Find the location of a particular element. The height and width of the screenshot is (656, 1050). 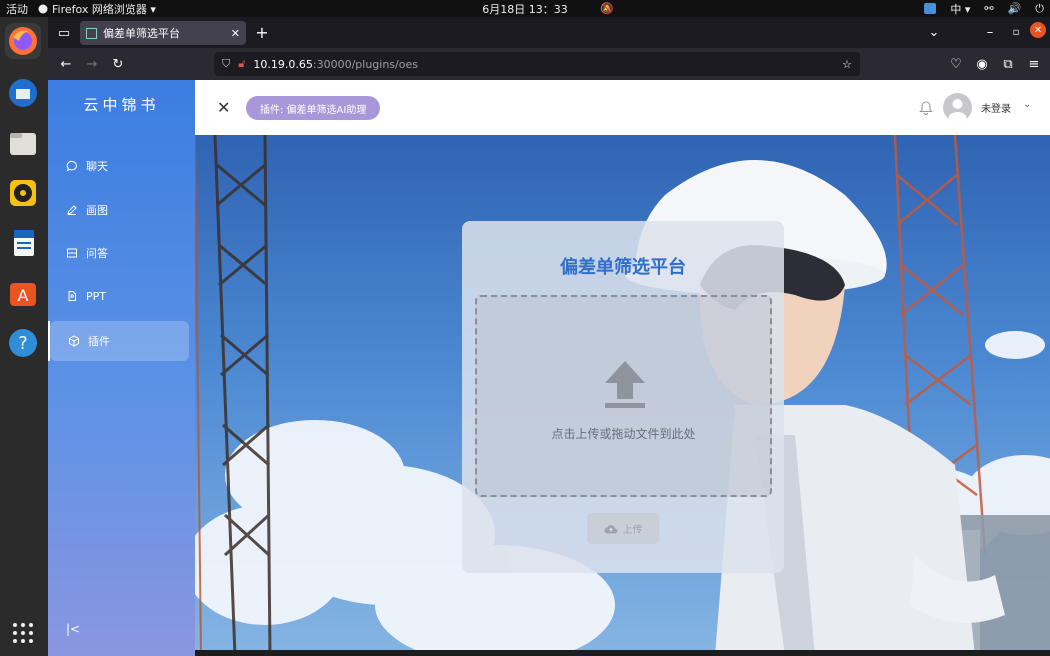

rhythmbox-icon is located at coordinates (23, 193).